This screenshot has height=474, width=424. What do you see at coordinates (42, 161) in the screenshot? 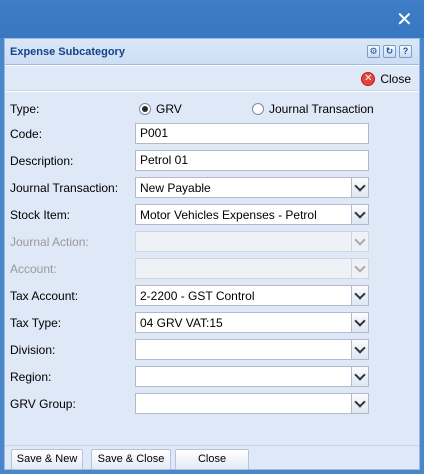
I see `description-label: Description:` at bounding box center [42, 161].